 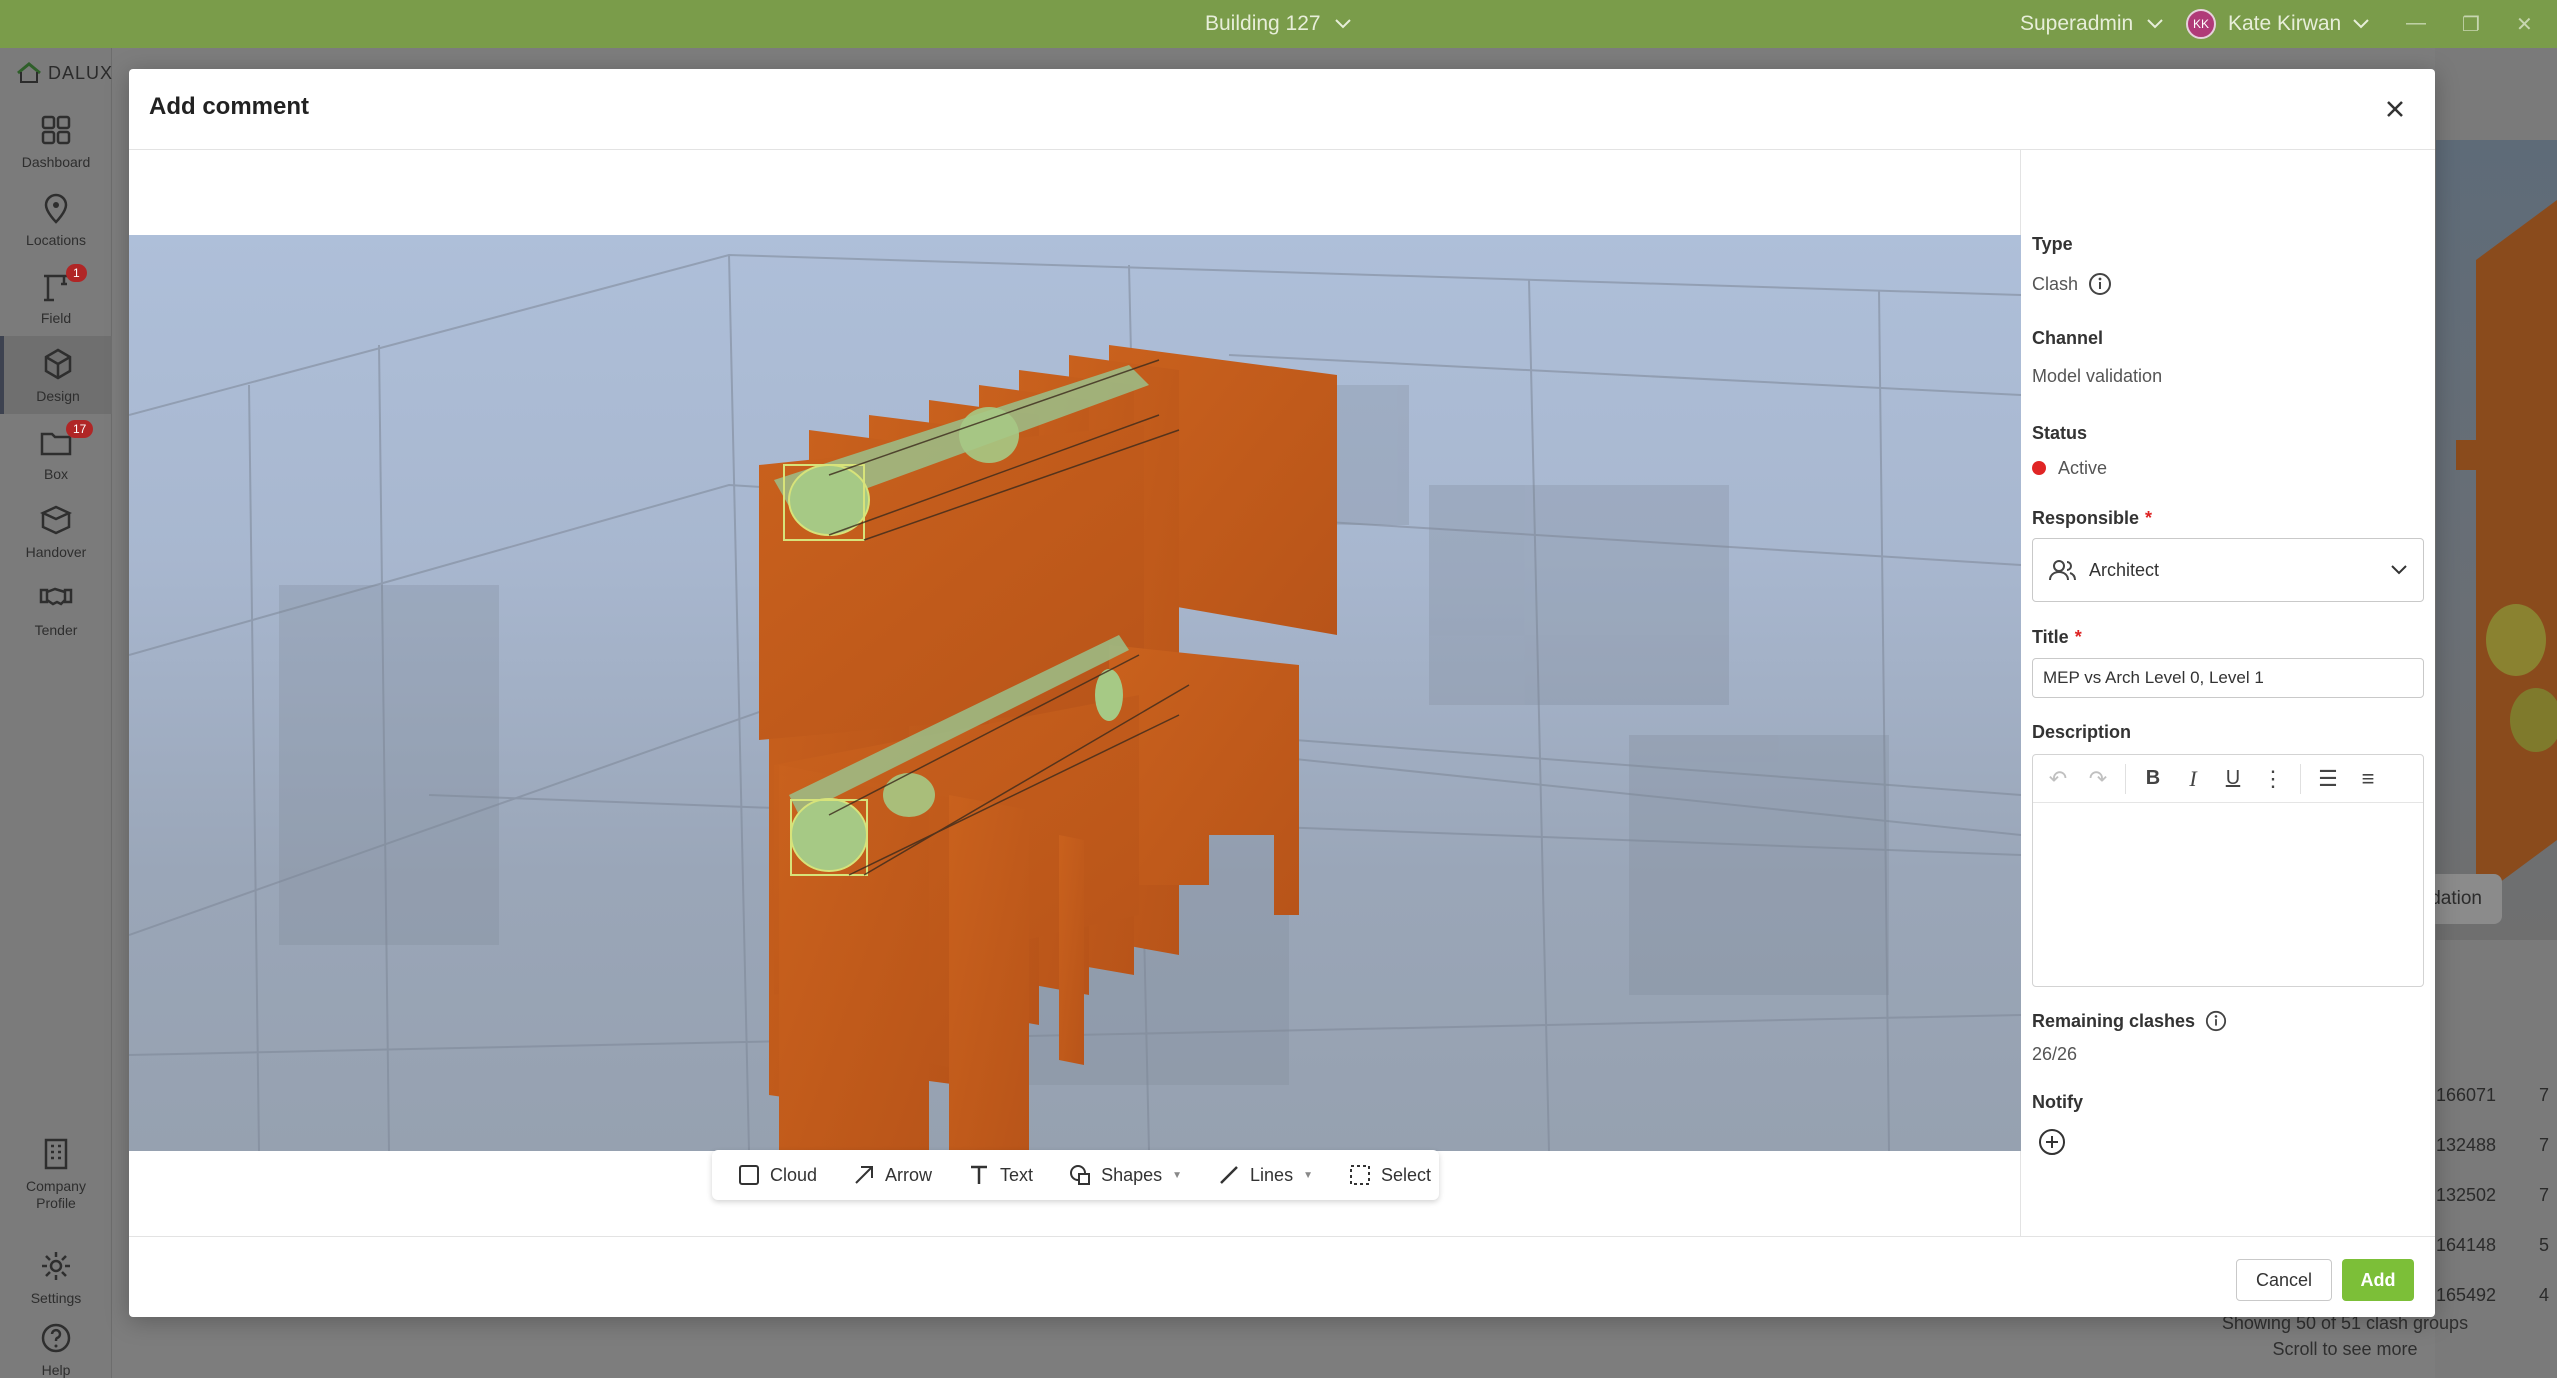 What do you see at coordinates (80, 429) in the screenshot?
I see `notification-badge: 17` at bounding box center [80, 429].